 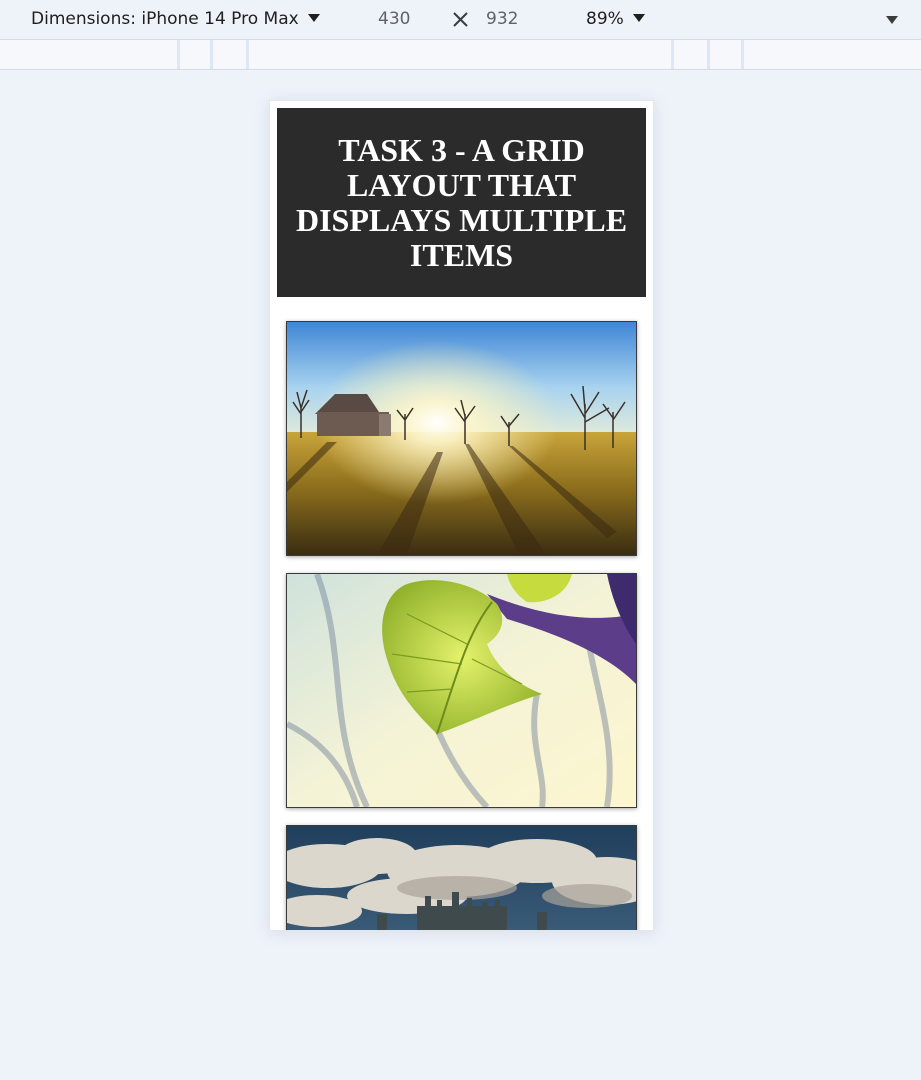 I want to click on more-options-caret-icon, so click(x=892, y=20).